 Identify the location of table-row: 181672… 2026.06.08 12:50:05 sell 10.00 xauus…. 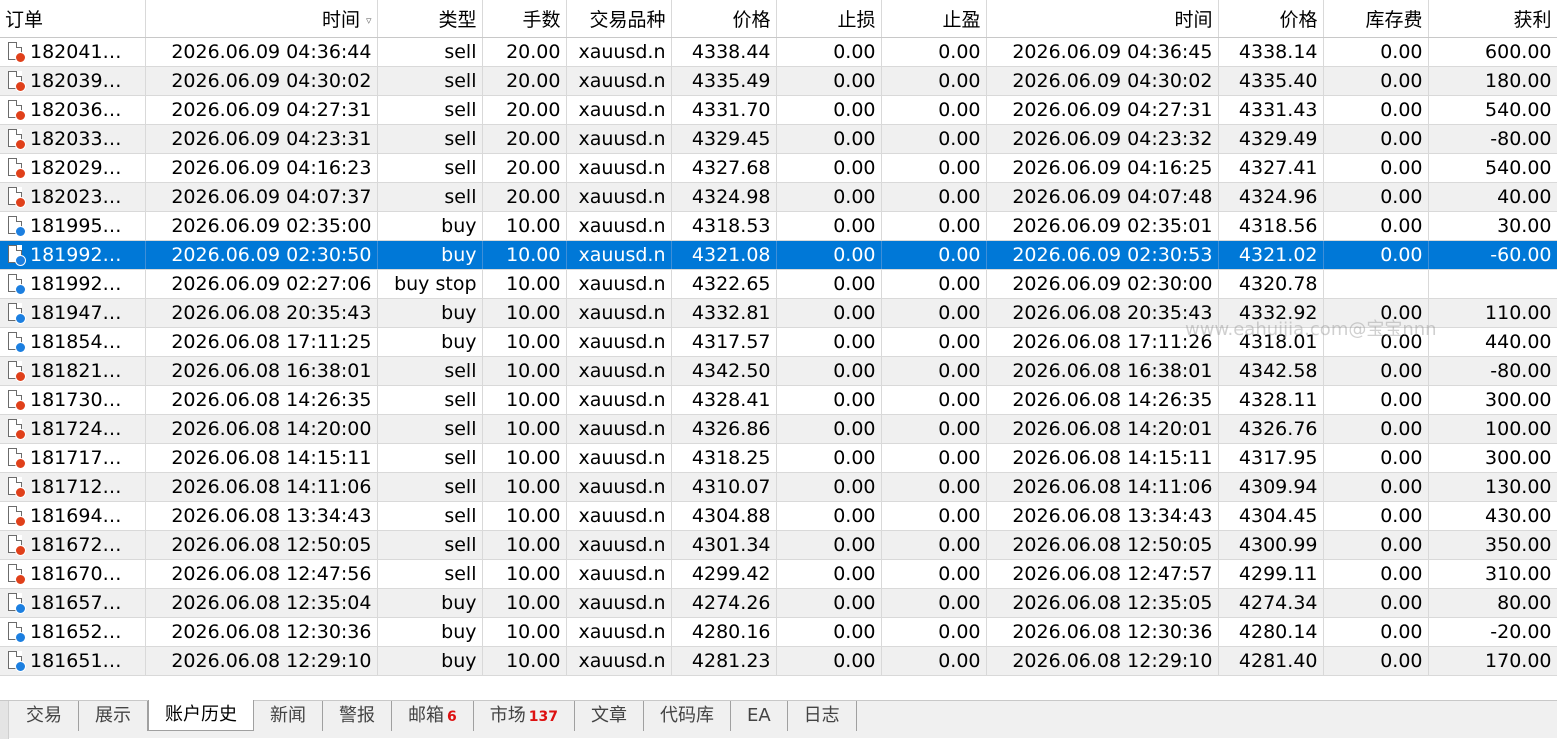
(778, 545).